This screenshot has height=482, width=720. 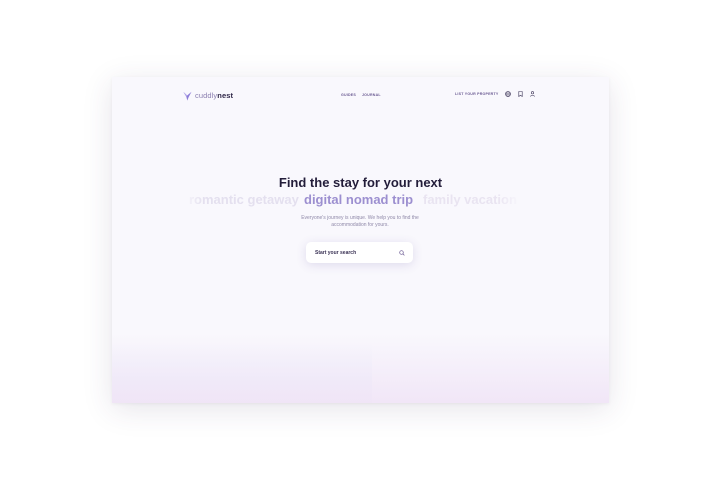 What do you see at coordinates (360, 182) in the screenshot?
I see `hero-title: Find the stay for your next` at bounding box center [360, 182].